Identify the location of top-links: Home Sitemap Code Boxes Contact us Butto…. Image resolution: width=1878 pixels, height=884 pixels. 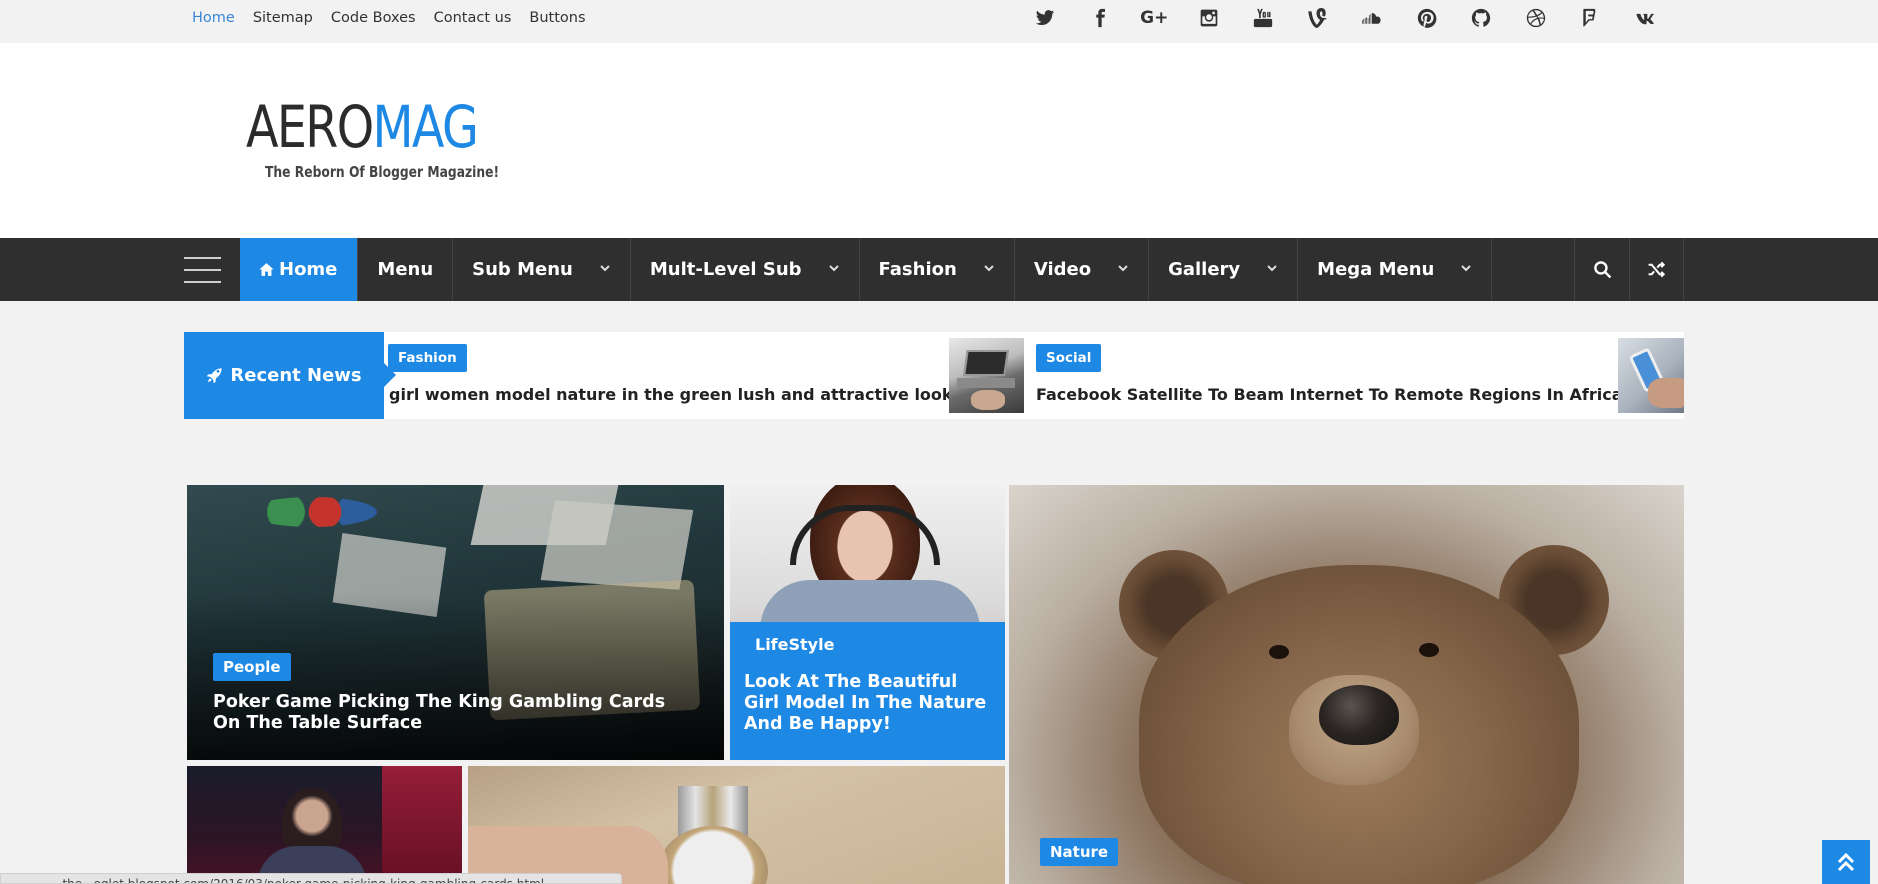
(398, 18).